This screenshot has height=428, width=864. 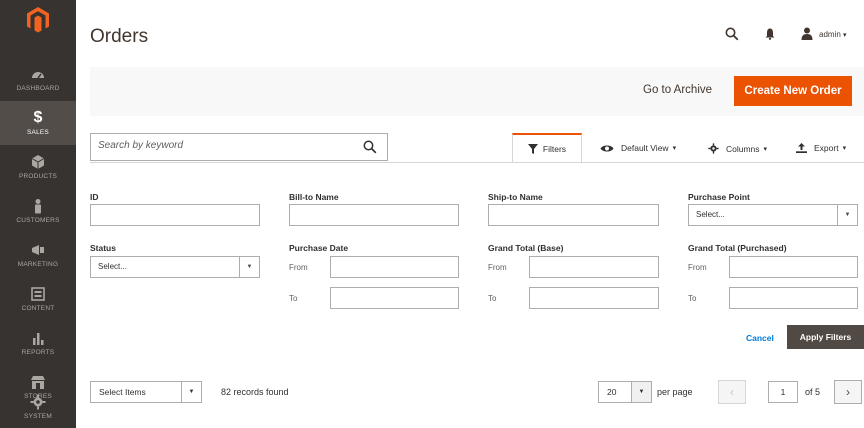 I want to click on current-page-value: 1, so click(x=783, y=392).